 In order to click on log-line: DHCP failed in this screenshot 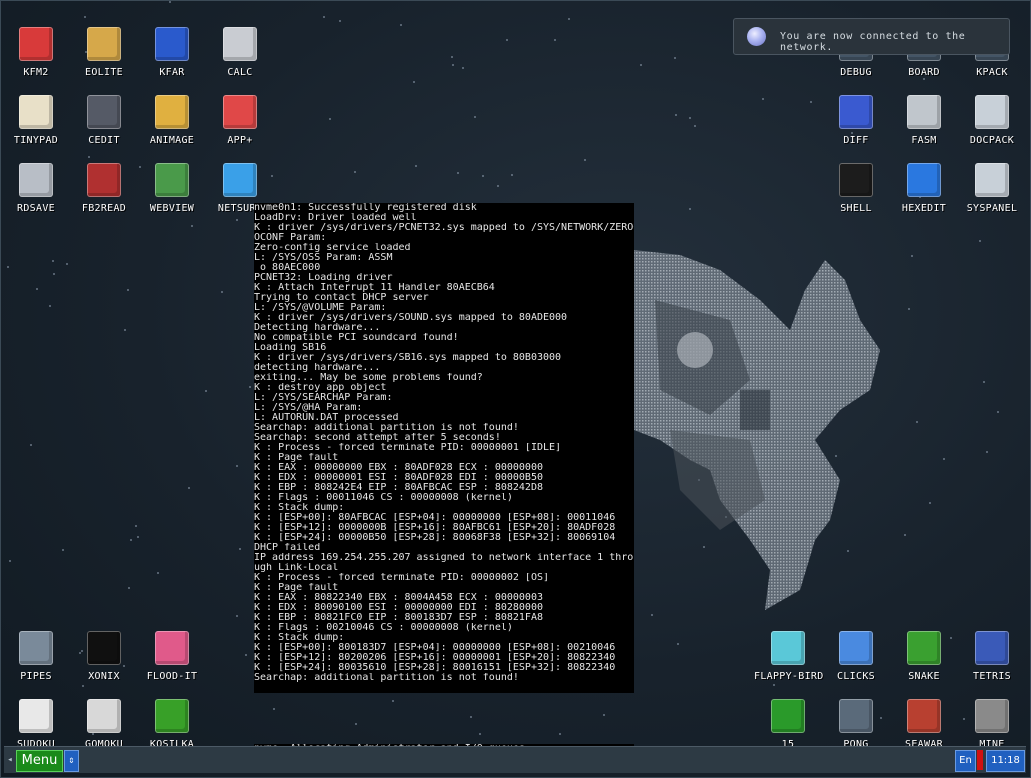, I will do `click(287, 548)`.